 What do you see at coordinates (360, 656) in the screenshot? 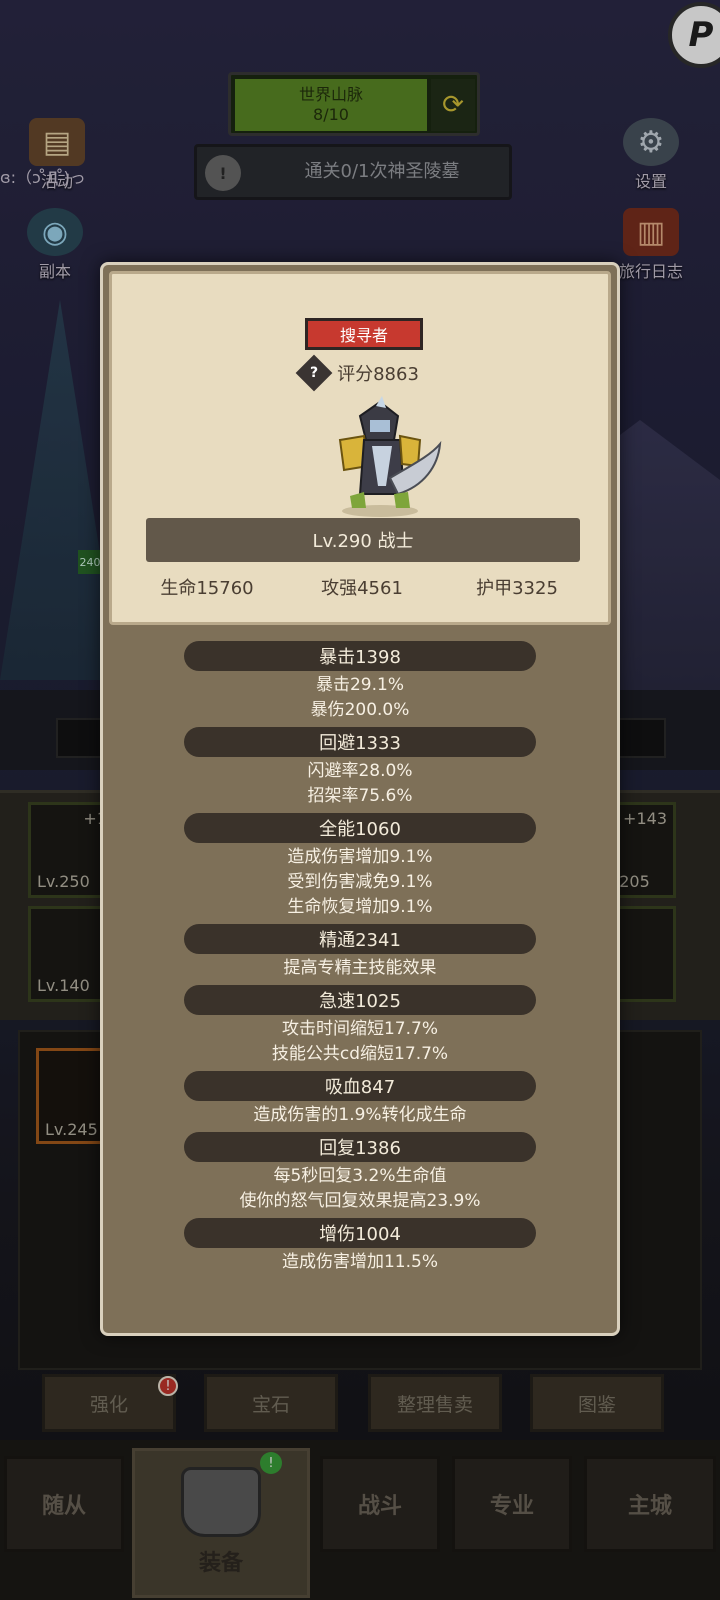
I see `attribute-header: 暴击1398` at bounding box center [360, 656].